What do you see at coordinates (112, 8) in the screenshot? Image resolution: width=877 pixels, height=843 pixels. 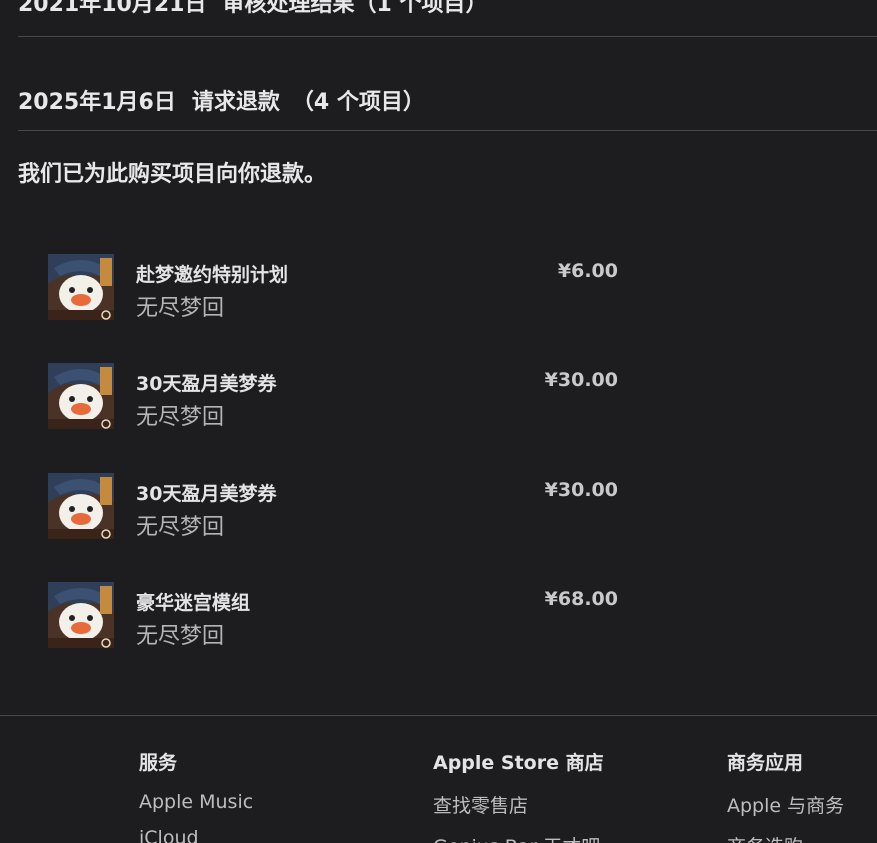 I see `previous-section-date: 2021年10月21日` at bounding box center [112, 8].